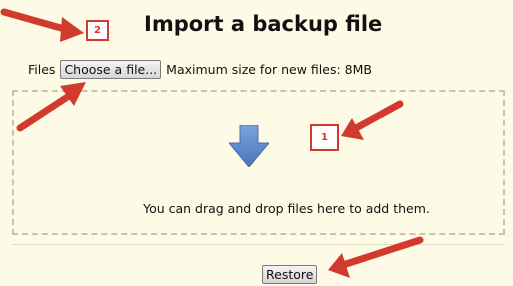  What do you see at coordinates (51, 107) in the screenshot?
I see `callout-arrow-choose-file` at bounding box center [51, 107].